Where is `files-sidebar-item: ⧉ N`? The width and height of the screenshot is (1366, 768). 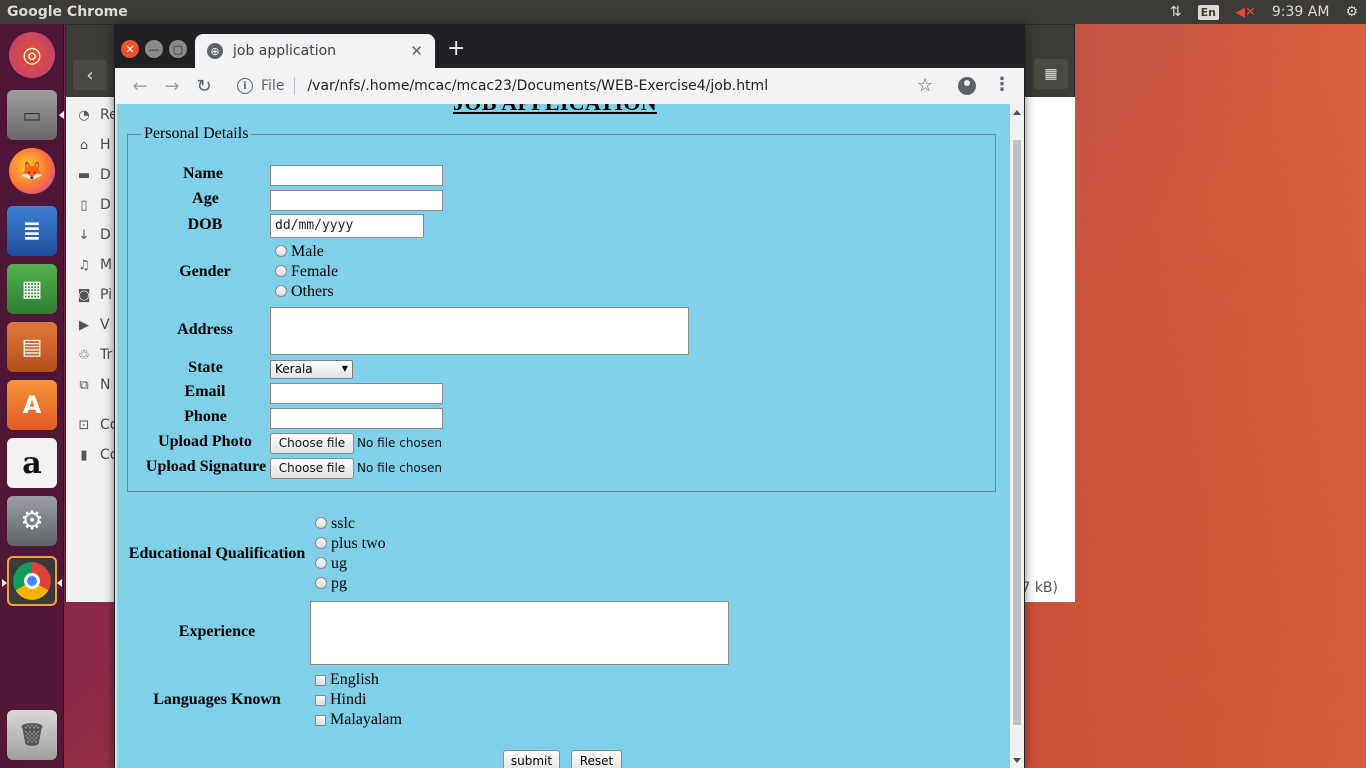 files-sidebar-item: ⧉ N is located at coordinates (93, 385).